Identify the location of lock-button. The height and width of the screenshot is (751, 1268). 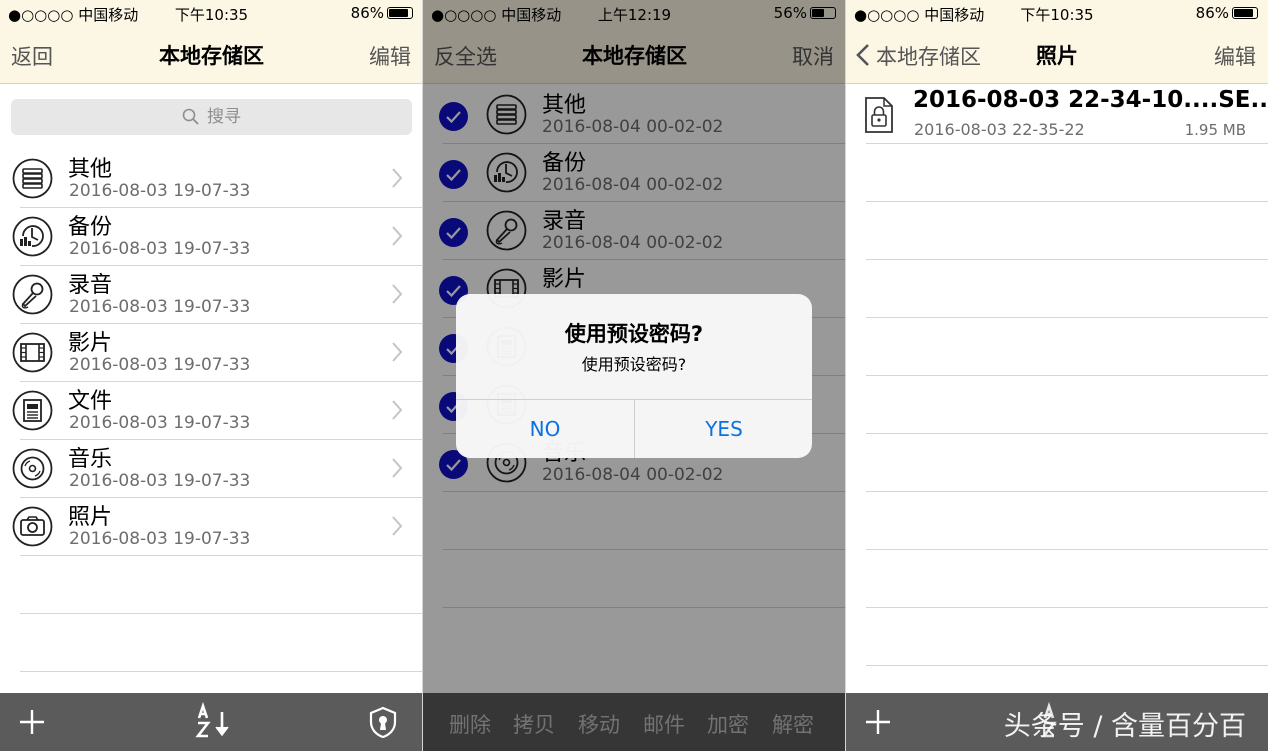
(383, 722).